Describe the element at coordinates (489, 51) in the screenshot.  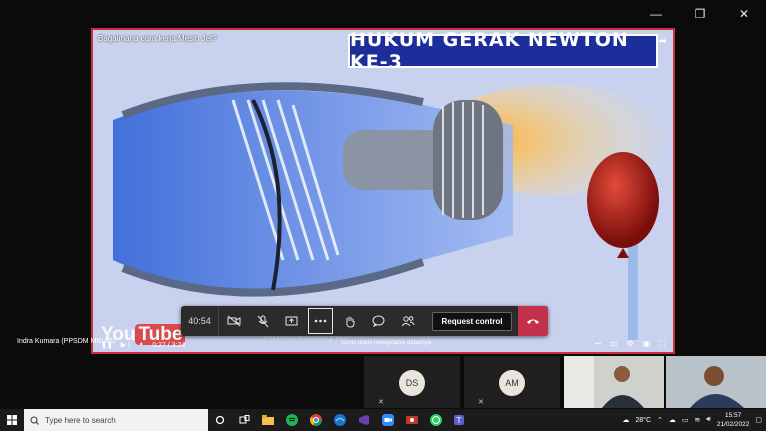
I see `banner-text: HUKUM GERAK NEWTON KE-3` at that location.